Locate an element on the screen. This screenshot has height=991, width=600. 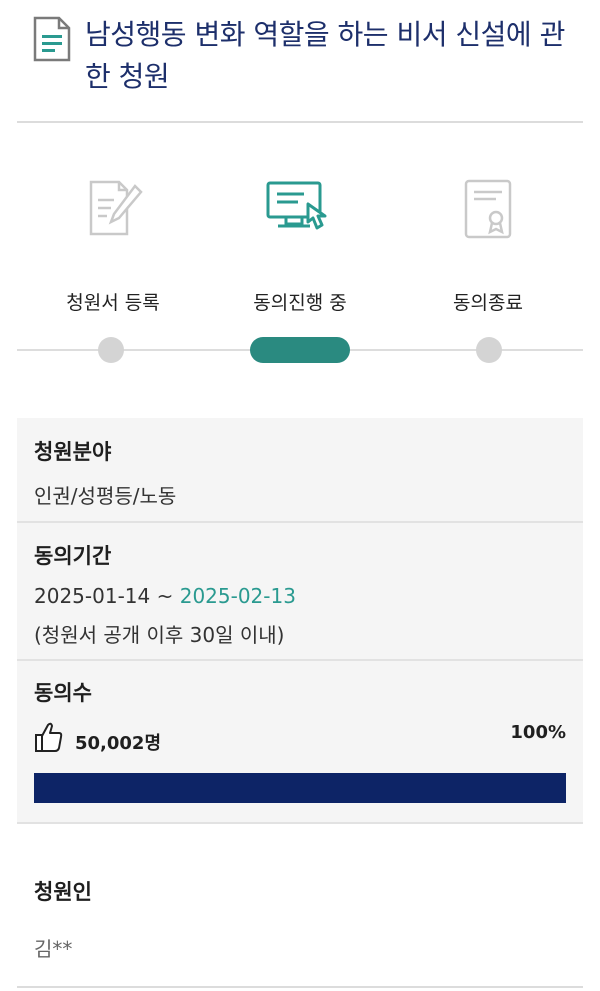
step-in-progress: 동의진행 중 is located at coordinates (300, 246).